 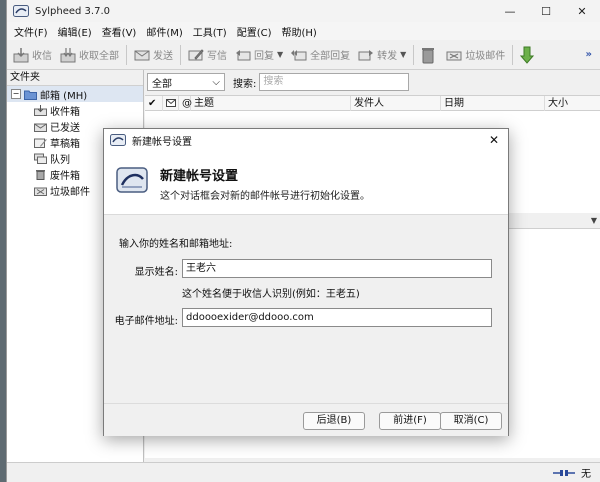 I want to click on chevron-down-icon: ⌵, so click(x=216, y=82).